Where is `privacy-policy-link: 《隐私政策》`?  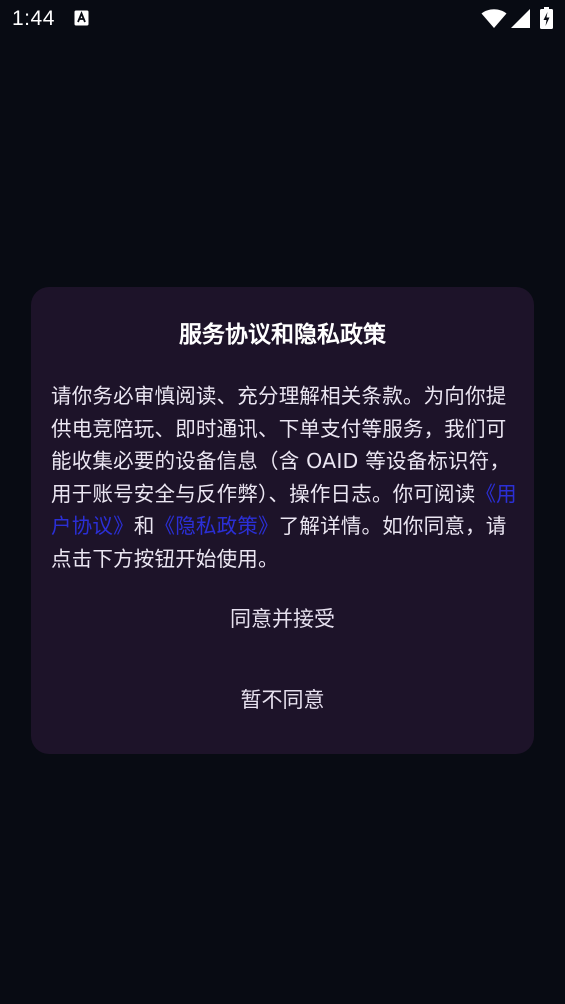
privacy-policy-link: 《隐私政策》 is located at coordinates (217, 526).